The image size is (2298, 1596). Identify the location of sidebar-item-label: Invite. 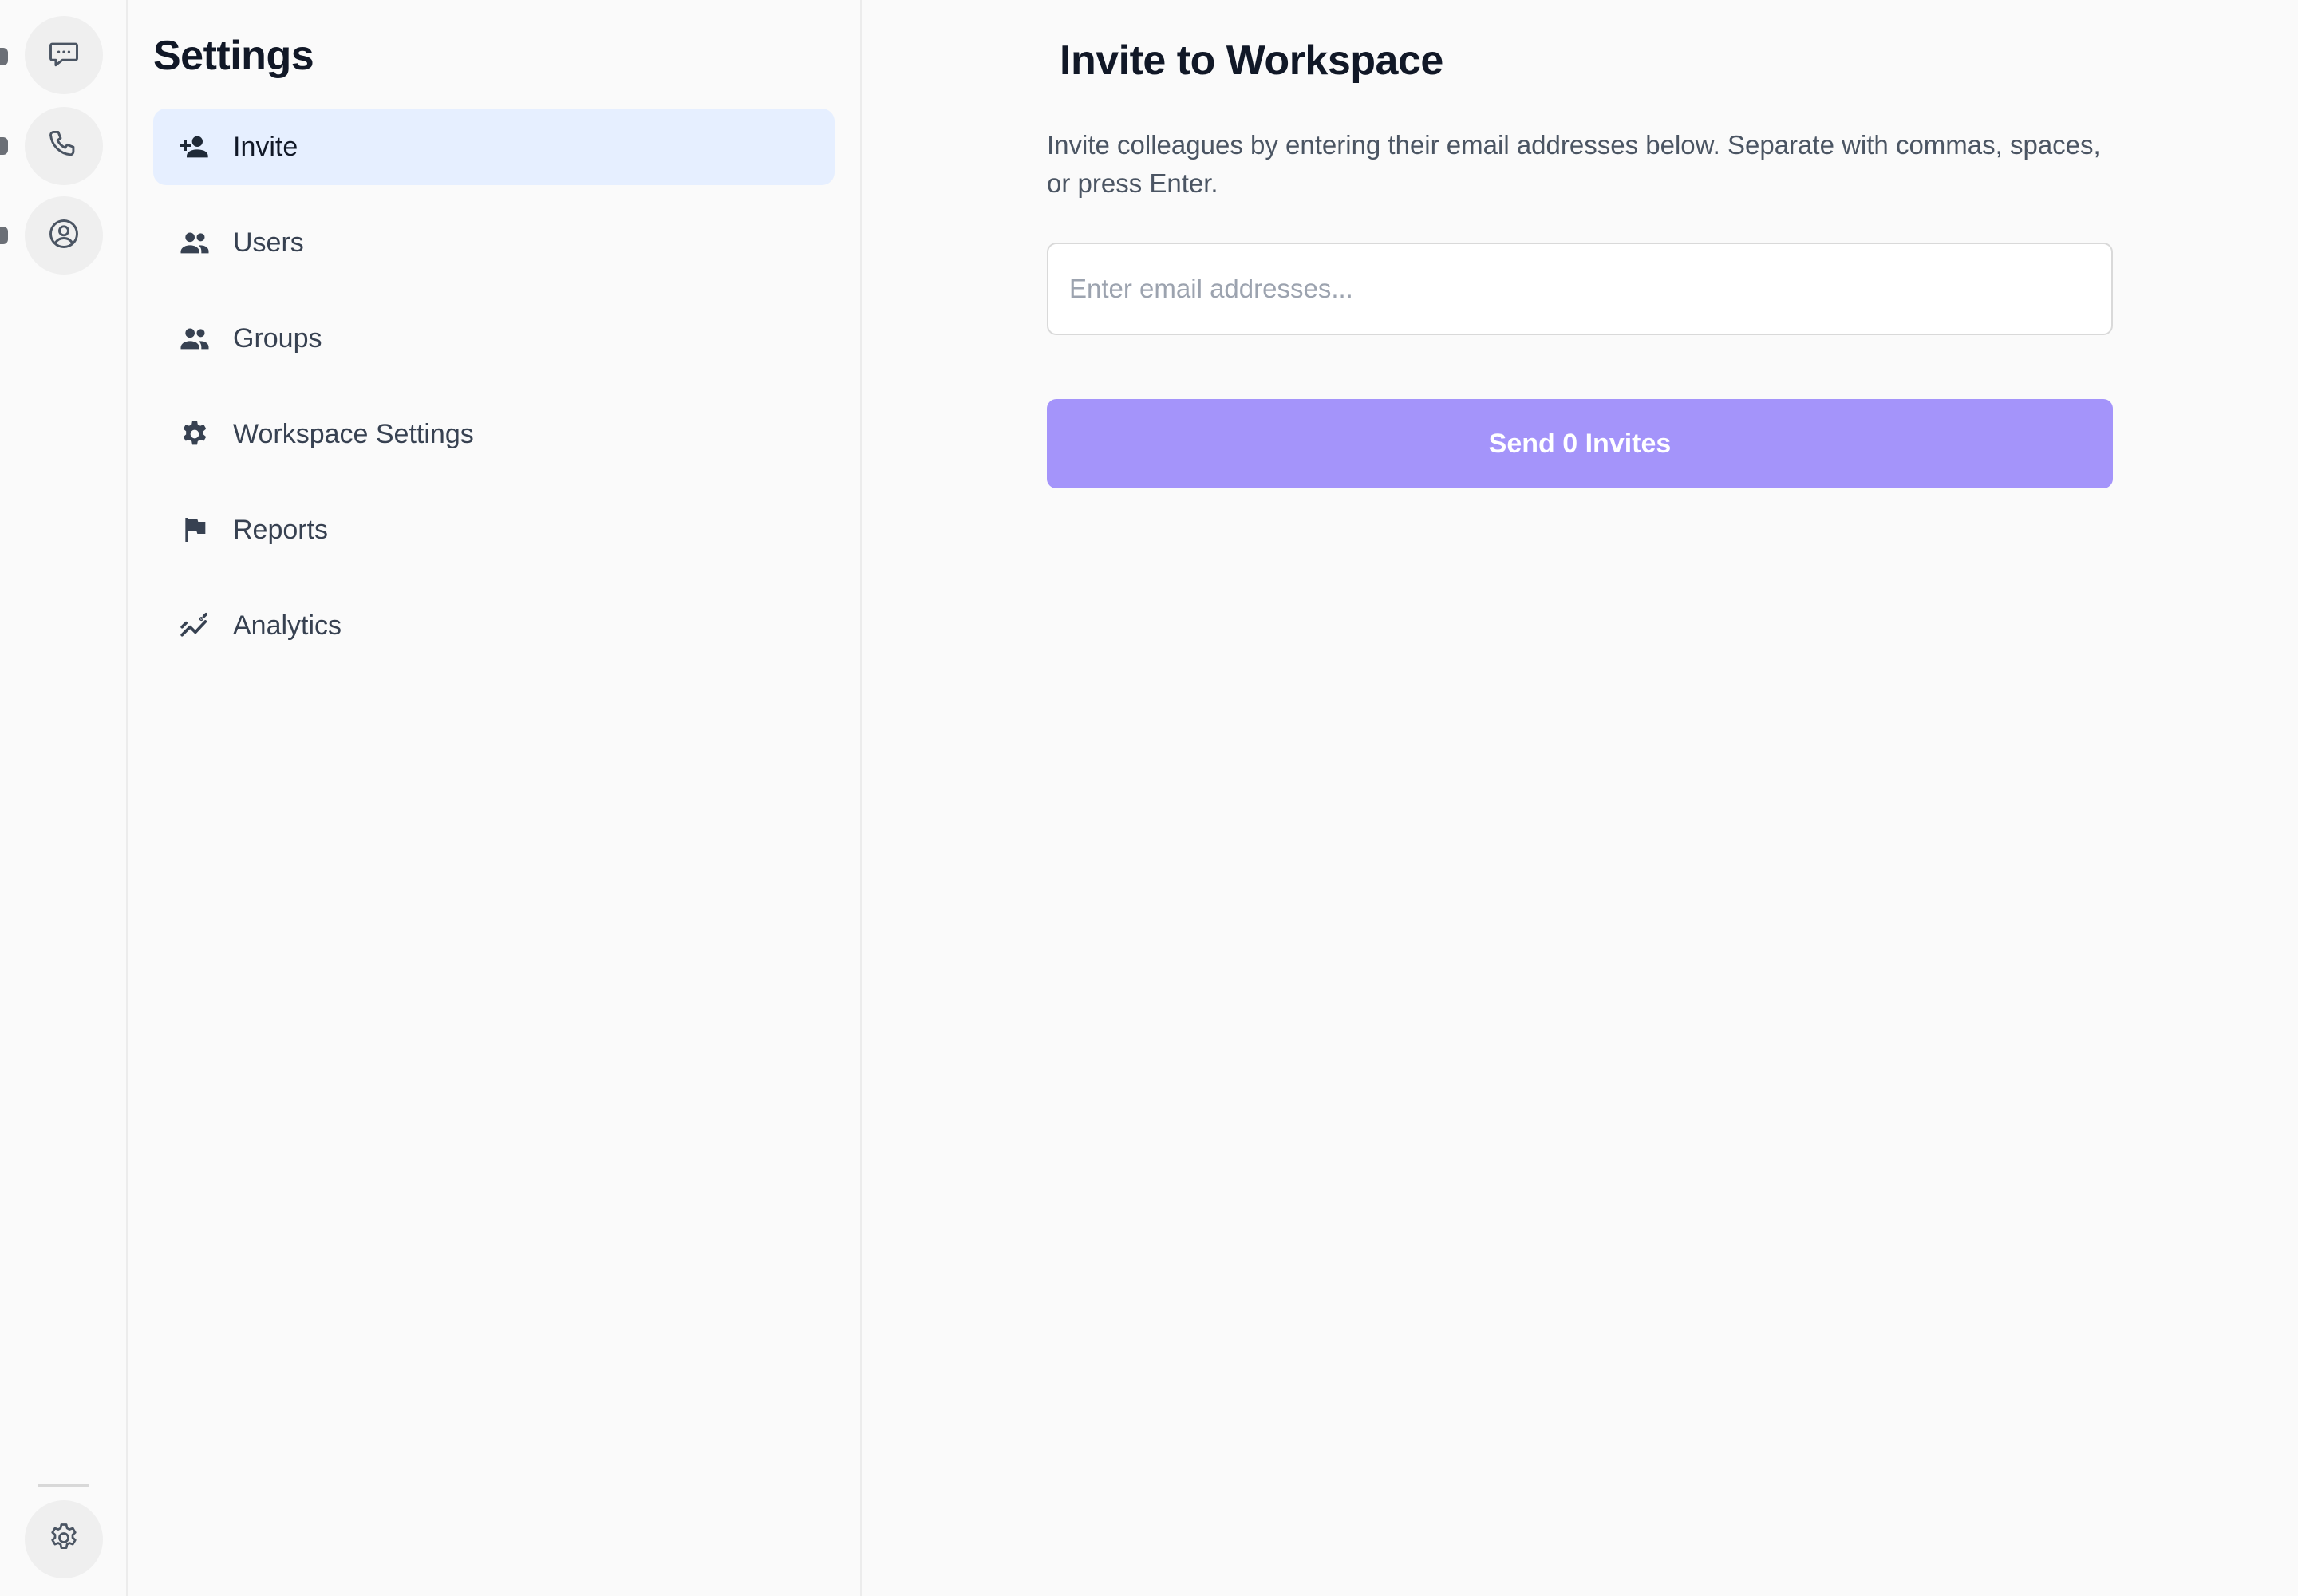
(265, 146).